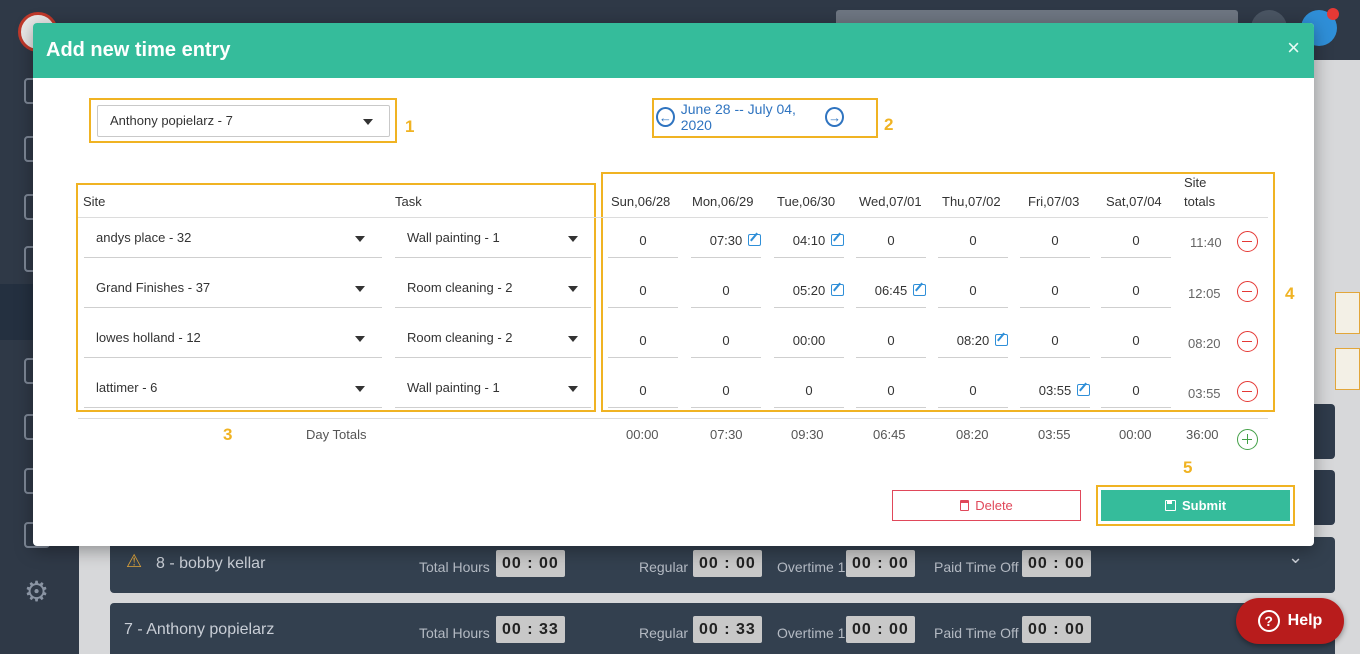  What do you see at coordinates (834, 117) in the screenshot?
I see `next-week-arrow-icon: →` at bounding box center [834, 117].